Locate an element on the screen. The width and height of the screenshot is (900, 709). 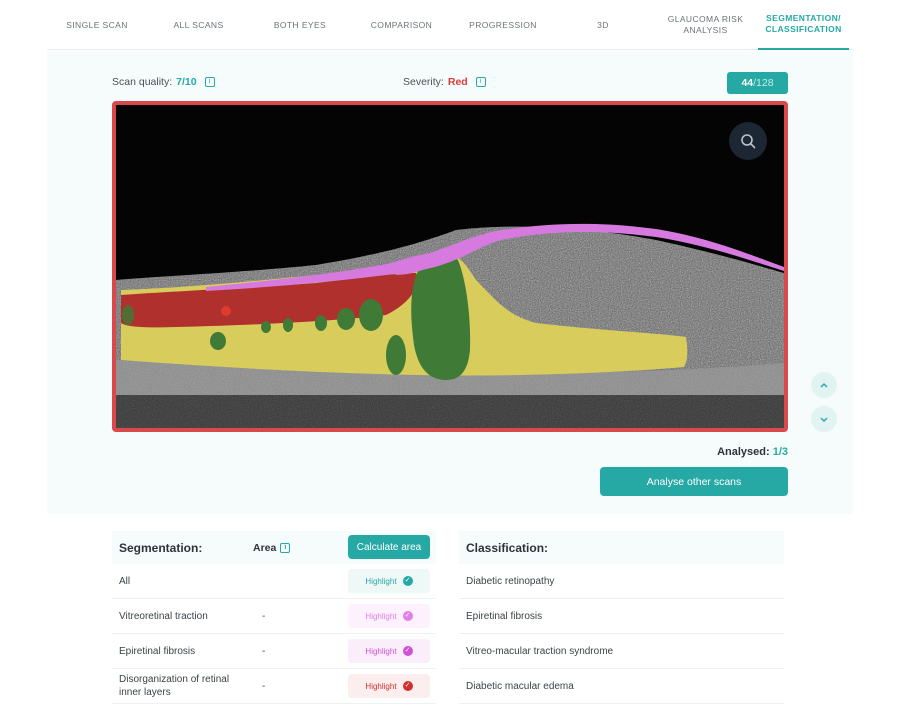
tab-progression: PROGRESSION is located at coordinates (503, 25).